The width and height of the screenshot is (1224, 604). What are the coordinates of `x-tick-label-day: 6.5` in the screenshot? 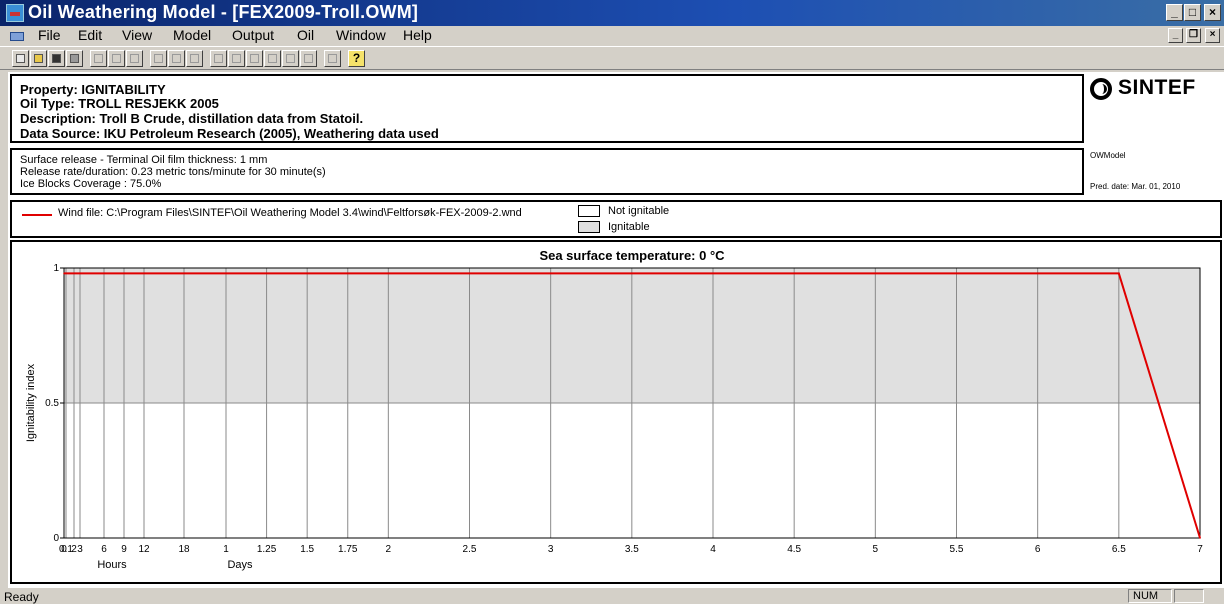 It's located at (1119, 549).